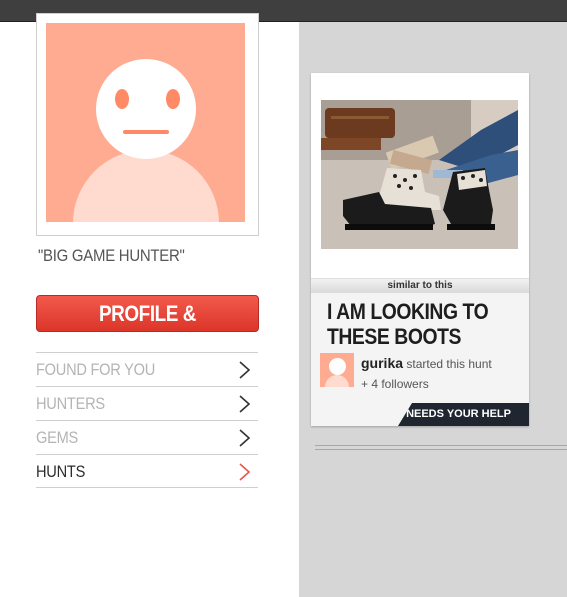  Describe the element at coordinates (147, 403) in the screenshot. I see `nav-item-hunters: HUNTERS` at that location.